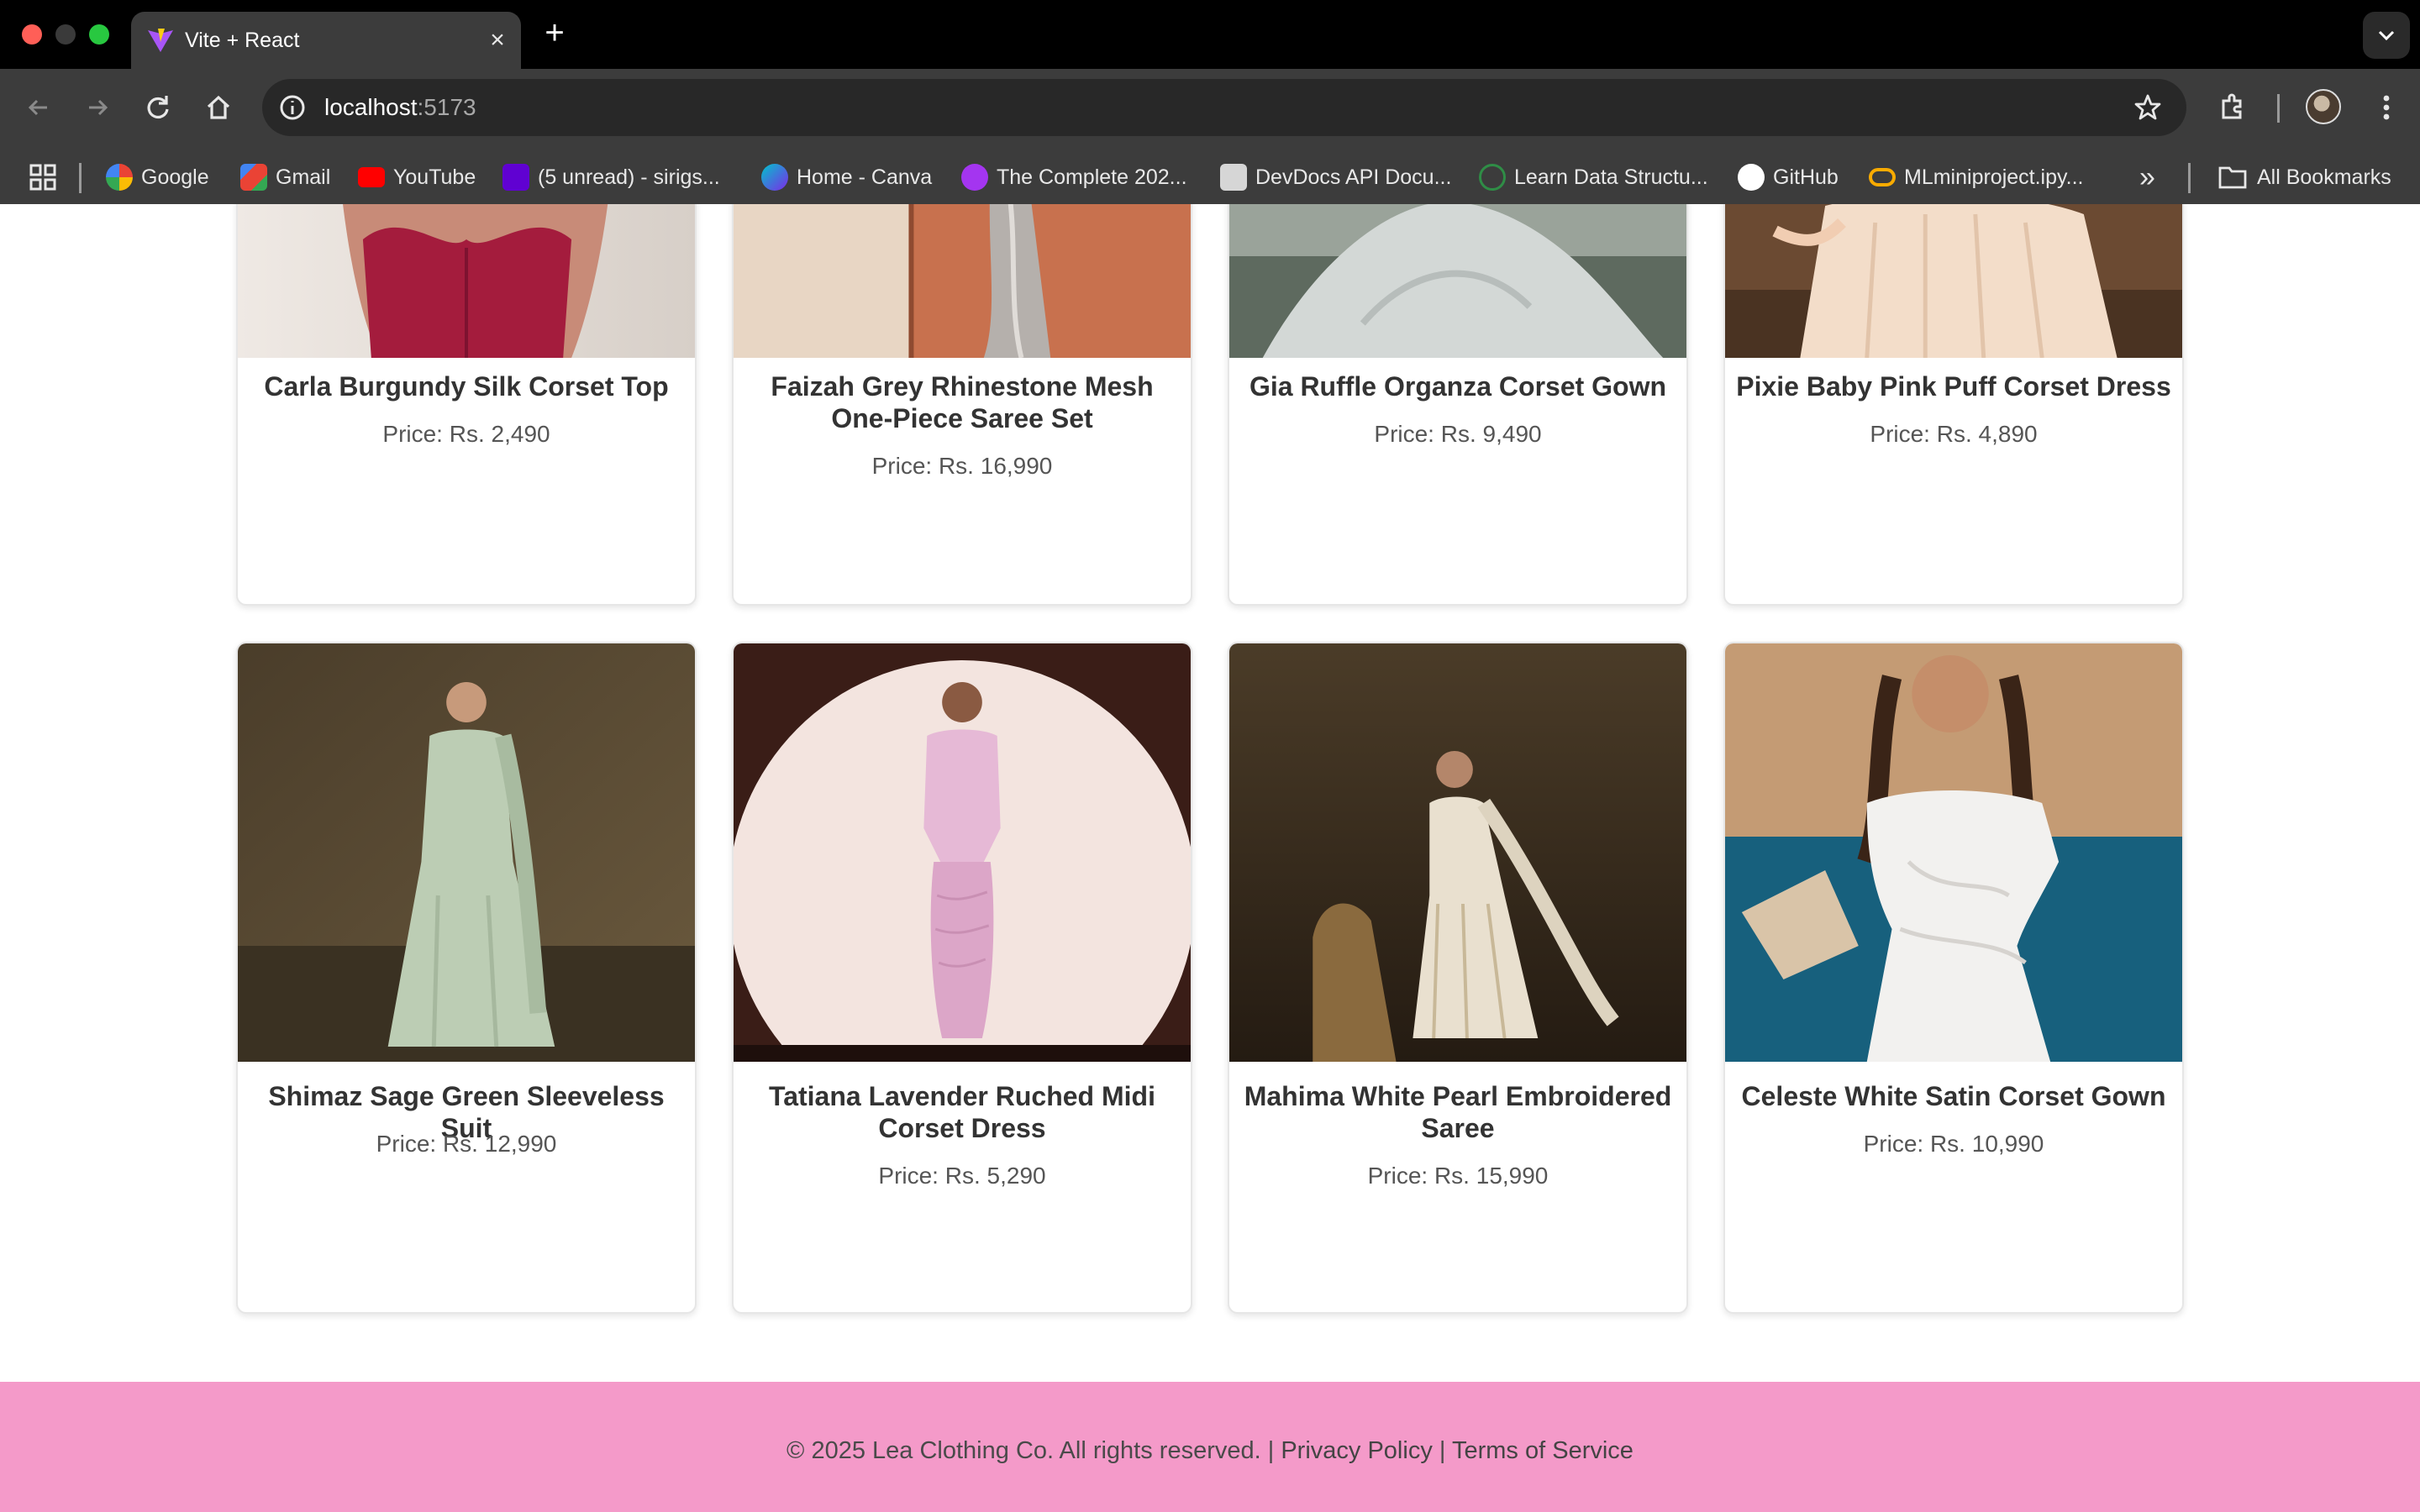 This screenshot has height=1512, width=2420. Describe the element at coordinates (962, 466) in the screenshot. I see `product-price: Price: Rs. 16,990` at that location.